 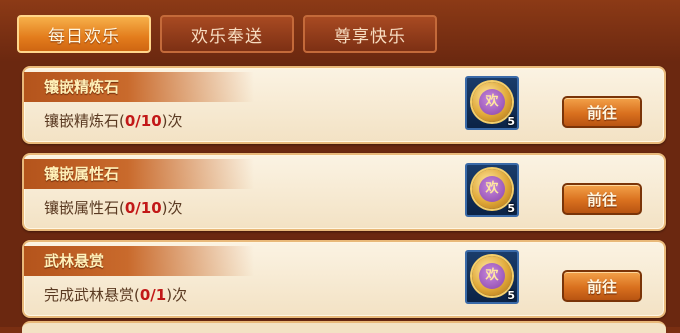 I want to click on tab-premium-joy: 尊享快乐, so click(x=370, y=34).